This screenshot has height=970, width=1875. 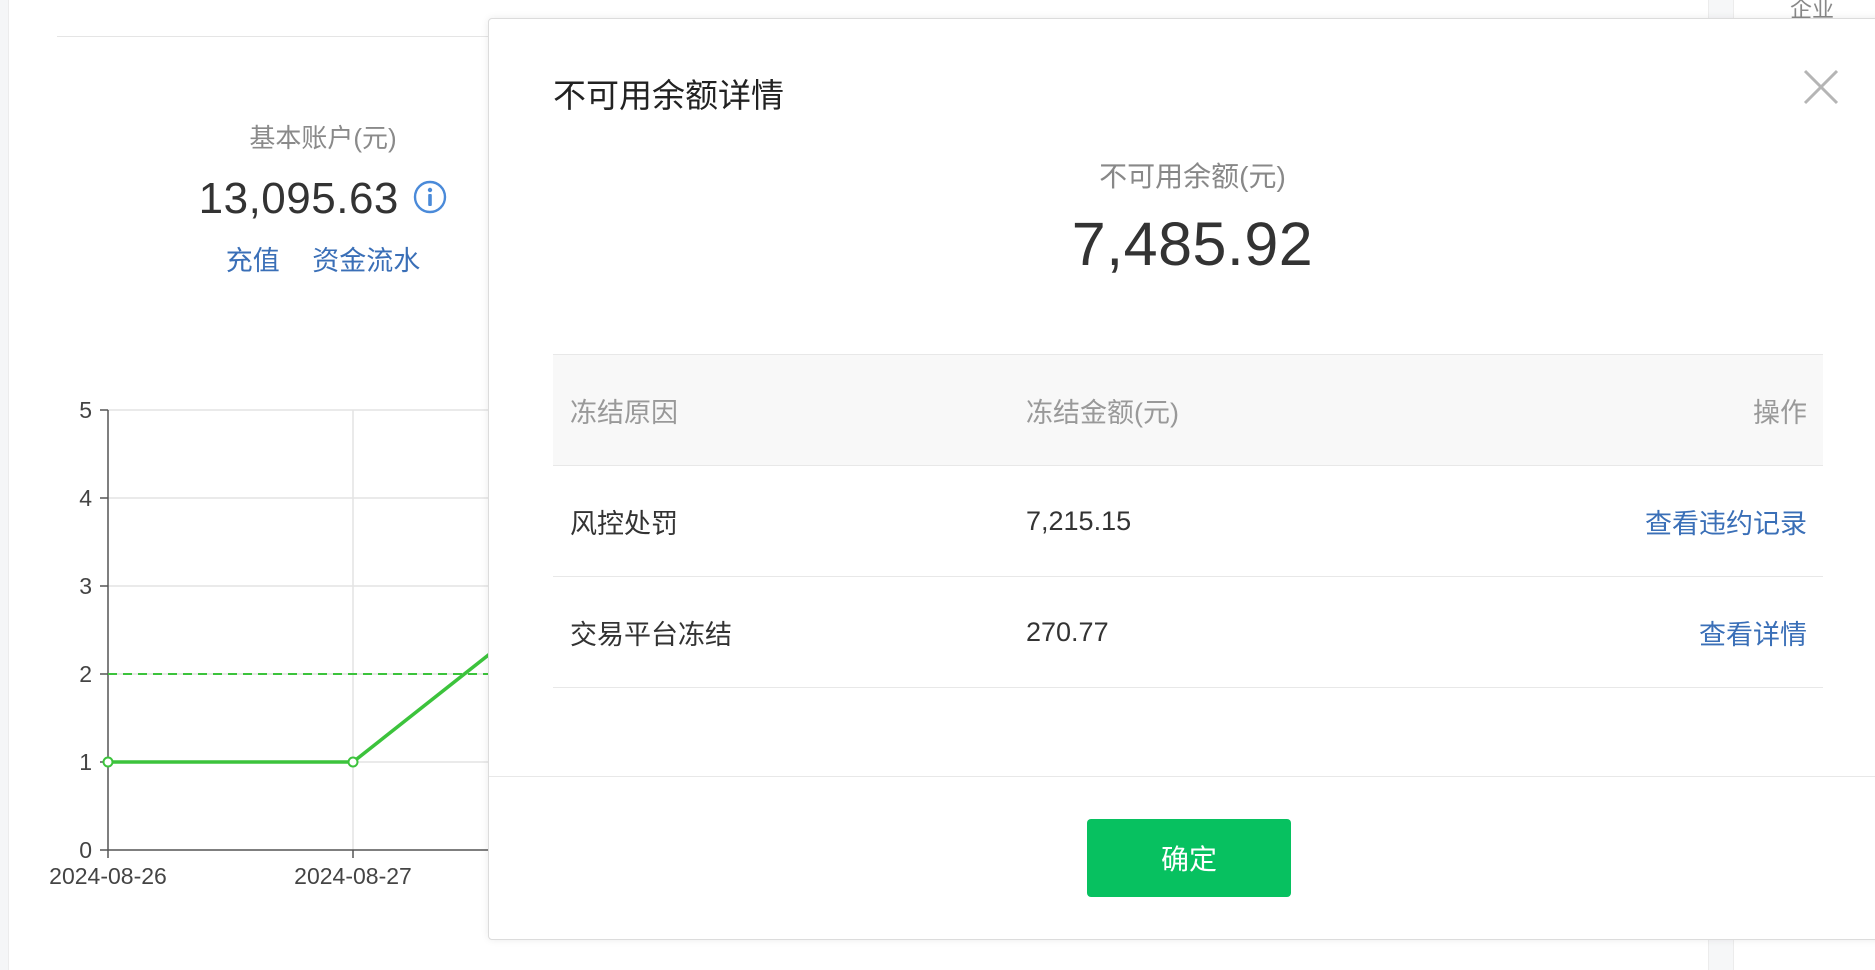 What do you see at coordinates (1726, 521) in the screenshot?
I see `view-violation-records-link: 查看违约记录` at bounding box center [1726, 521].